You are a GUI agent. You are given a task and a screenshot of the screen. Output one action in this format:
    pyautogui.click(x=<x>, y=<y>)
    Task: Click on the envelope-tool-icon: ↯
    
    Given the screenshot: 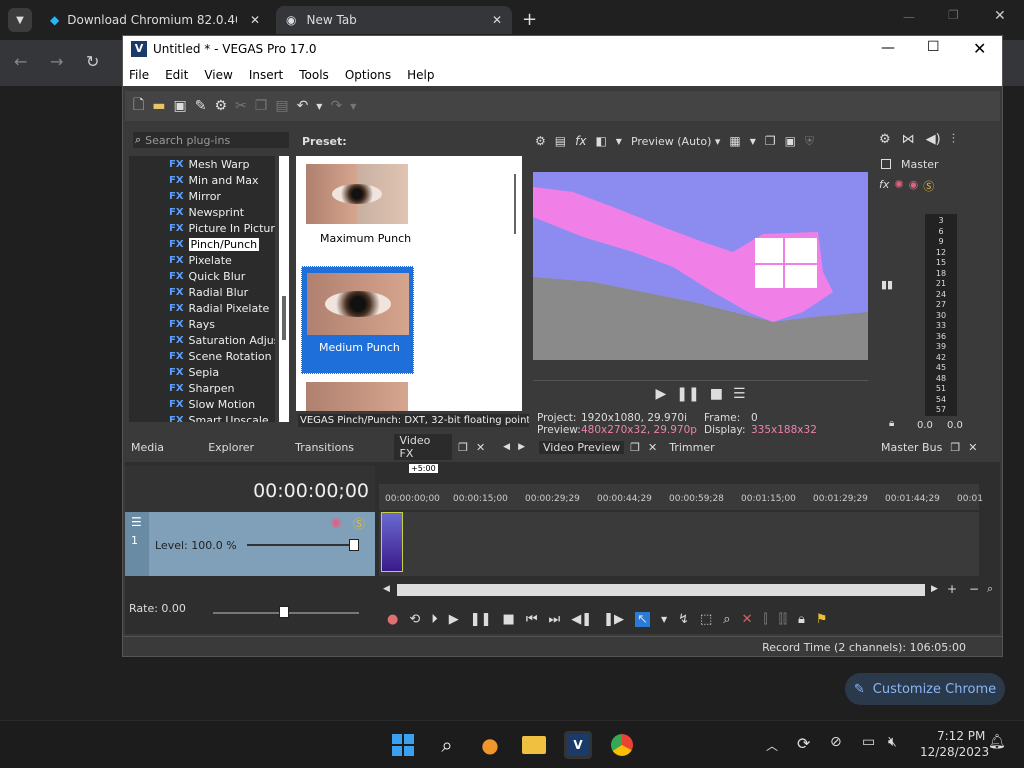 What is the action you would take?
    pyautogui.click(x=683, y=619)
    